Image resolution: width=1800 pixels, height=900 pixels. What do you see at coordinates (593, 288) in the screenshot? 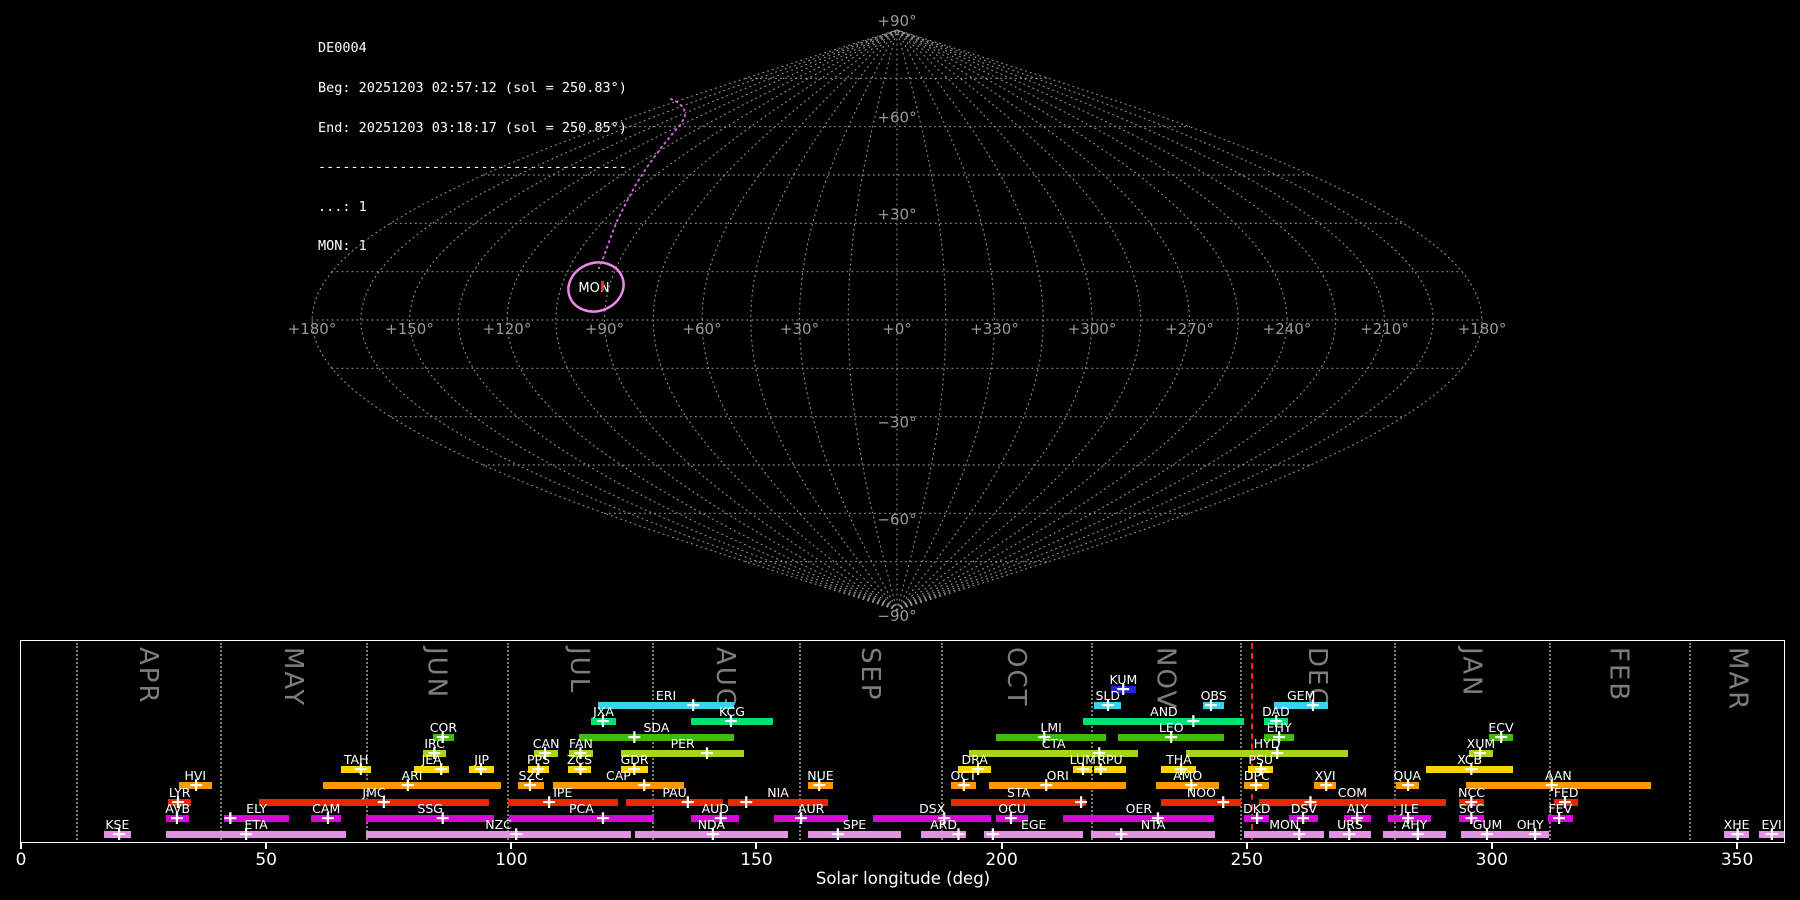
I see `radiant-label: MON` at bounding box center [593, 288].